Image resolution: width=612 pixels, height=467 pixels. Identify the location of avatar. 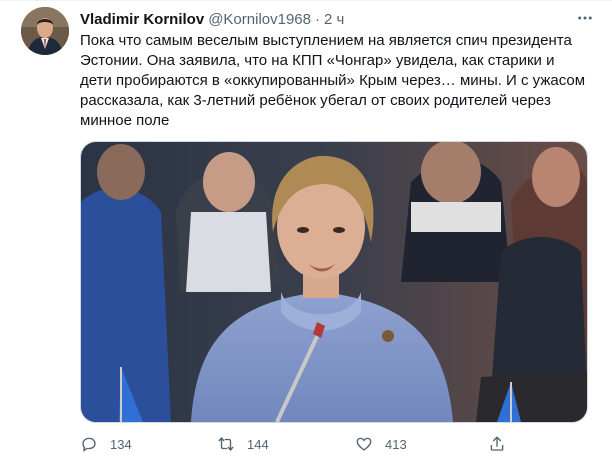
(45, 31).